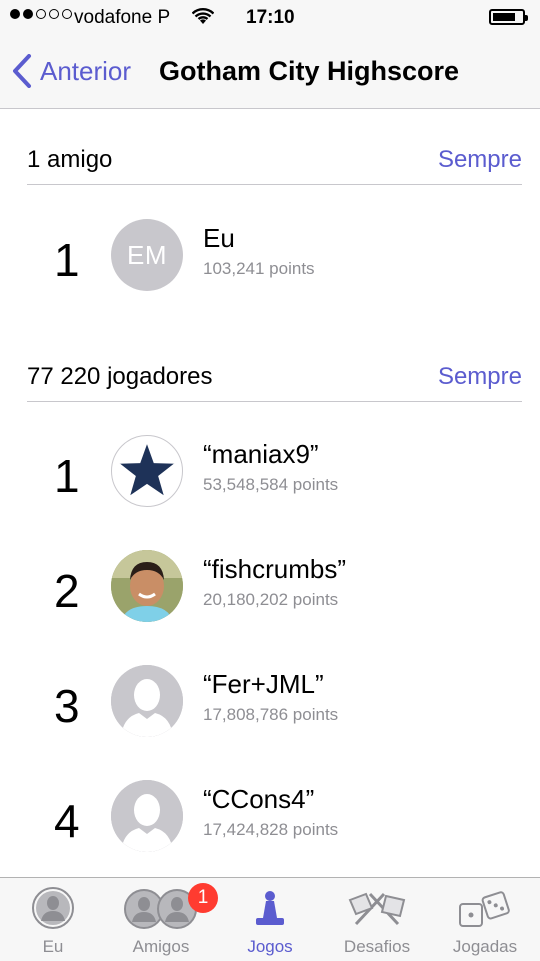  I want to click on tab-desafios: Desafios, so click(377, 919).